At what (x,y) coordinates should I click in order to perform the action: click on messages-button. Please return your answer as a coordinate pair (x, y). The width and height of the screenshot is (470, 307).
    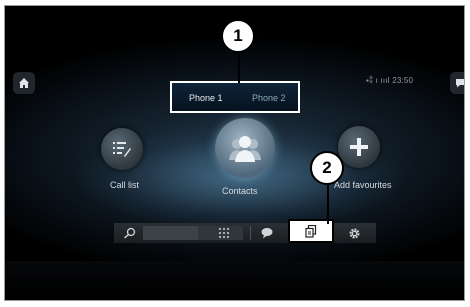
    Looking at the image, I should click on (457, 83).